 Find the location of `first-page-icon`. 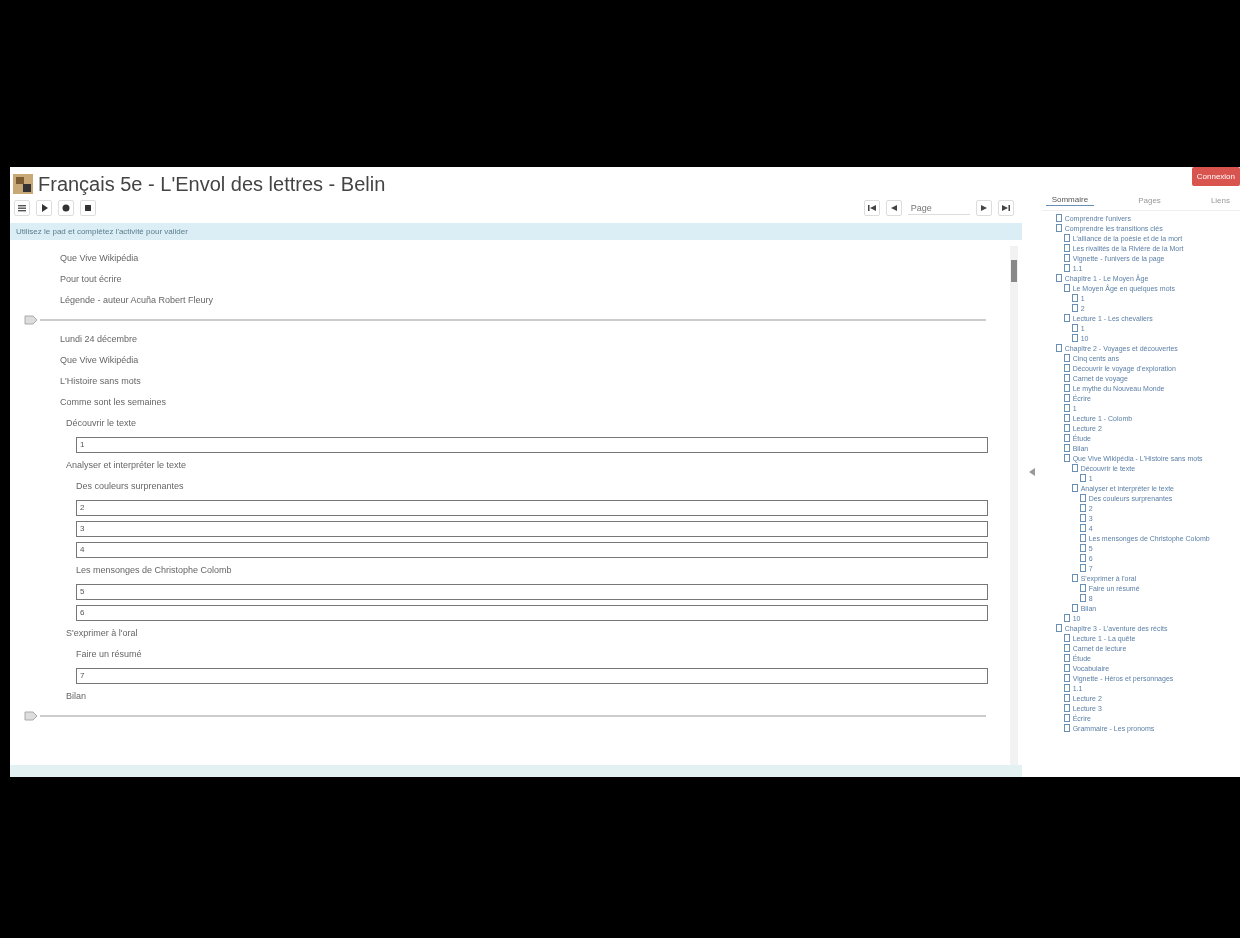

first-page-icon is located at coordinates (871, 208).